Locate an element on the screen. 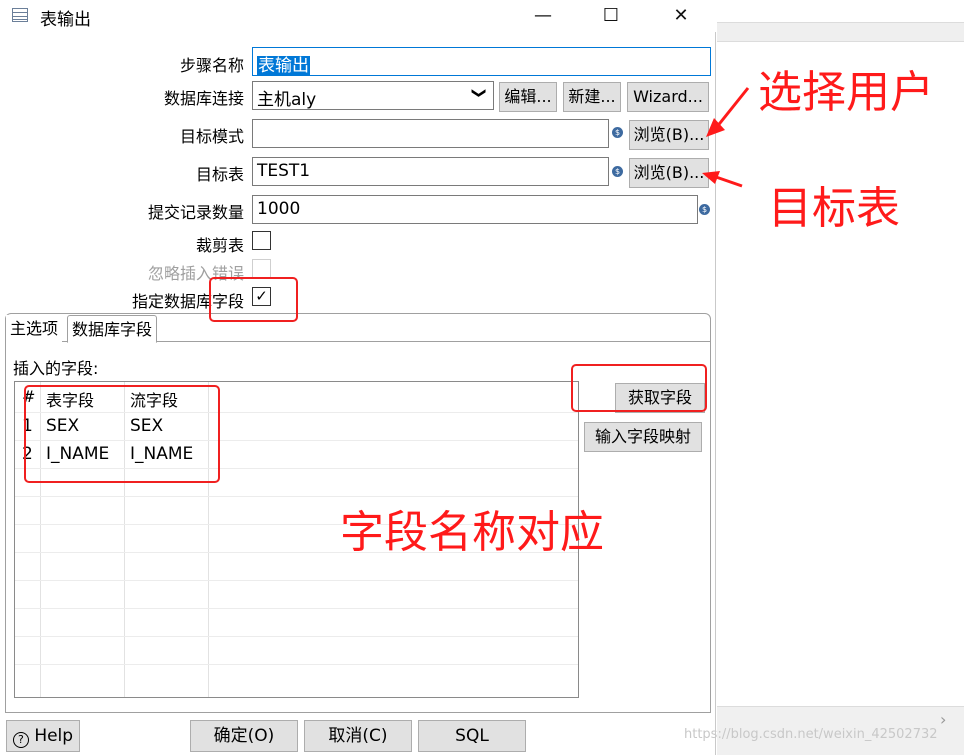  annotation-choose-user: 选择用户 is located at coordinates (846, 92).